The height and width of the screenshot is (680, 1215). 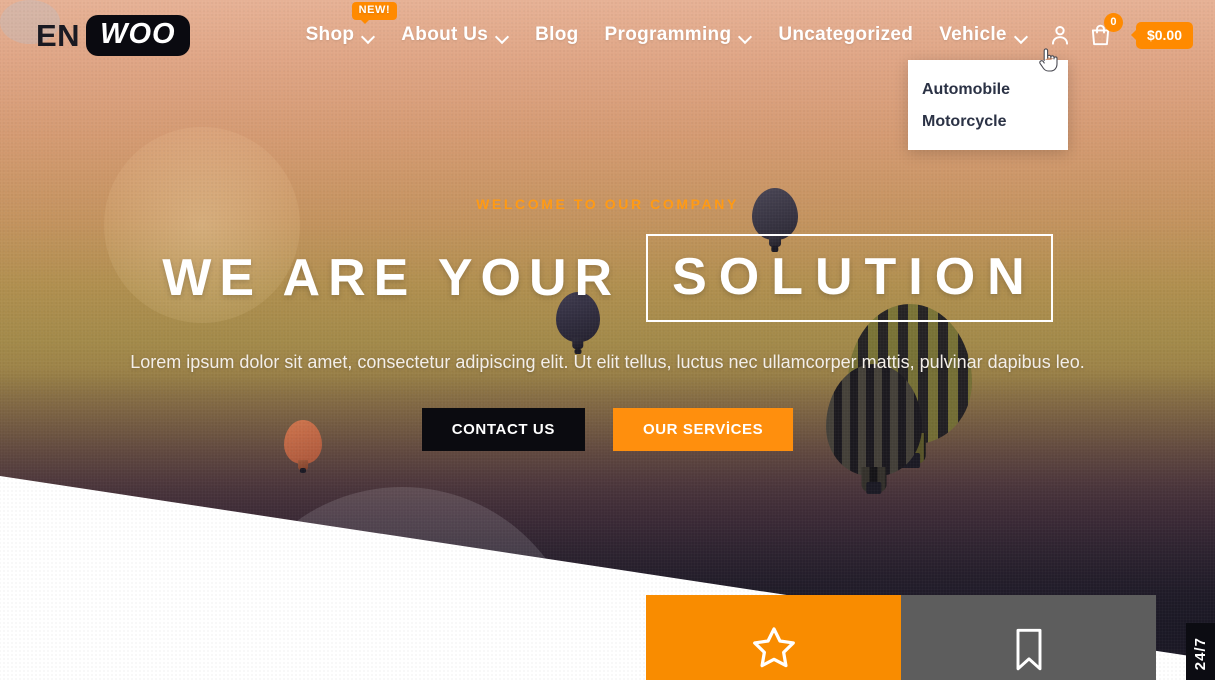 I want to click on nav-item-programming: Programming, so click(x=679, y=35).